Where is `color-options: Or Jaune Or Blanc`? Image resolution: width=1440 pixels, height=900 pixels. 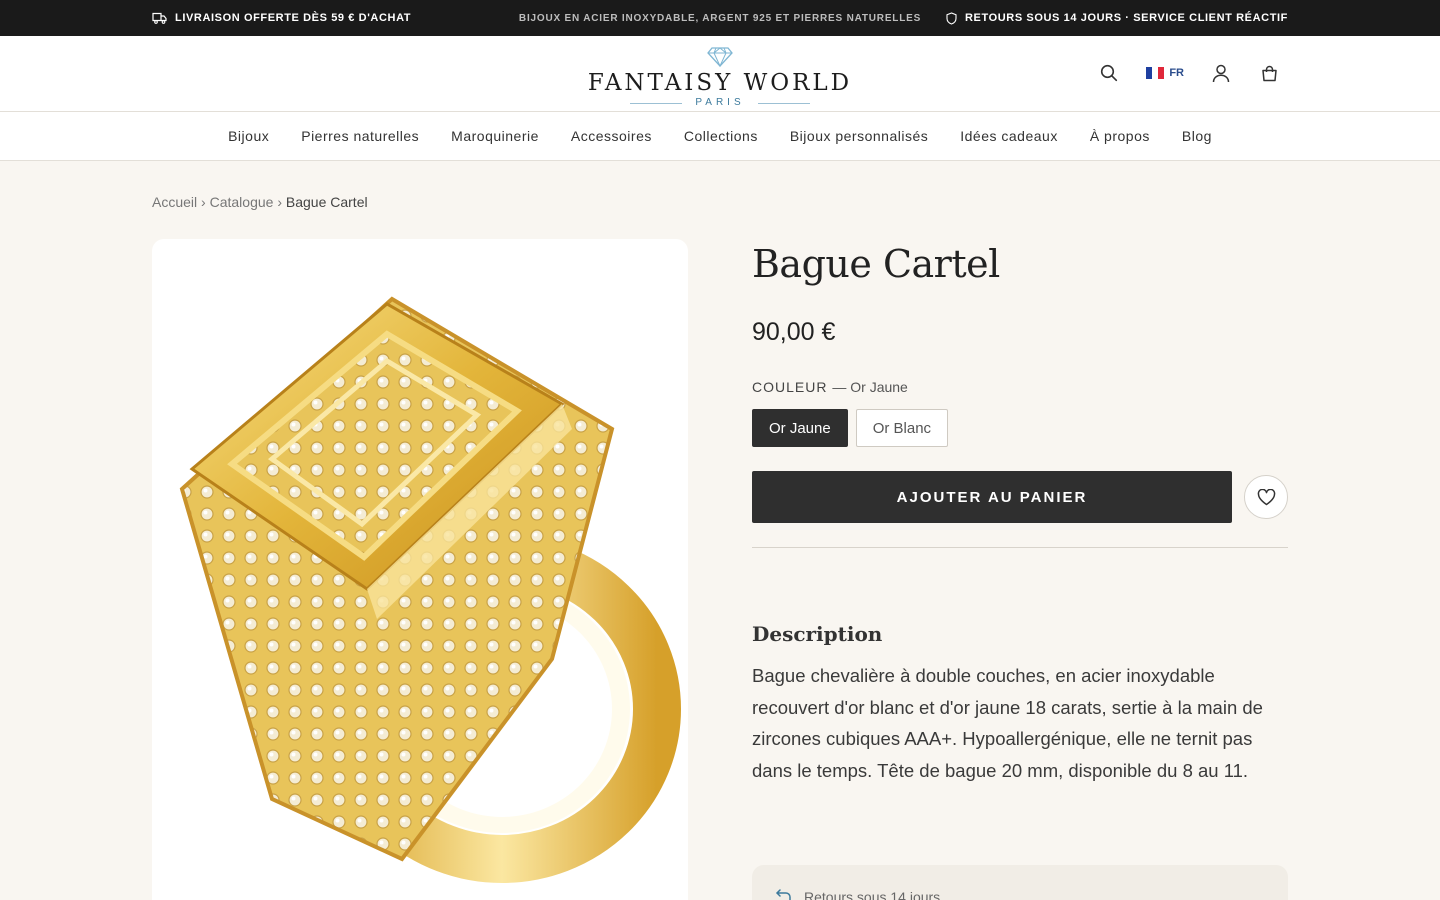 color-options: Or Jaune Or Blanc is located at coordinates (1020, 428).